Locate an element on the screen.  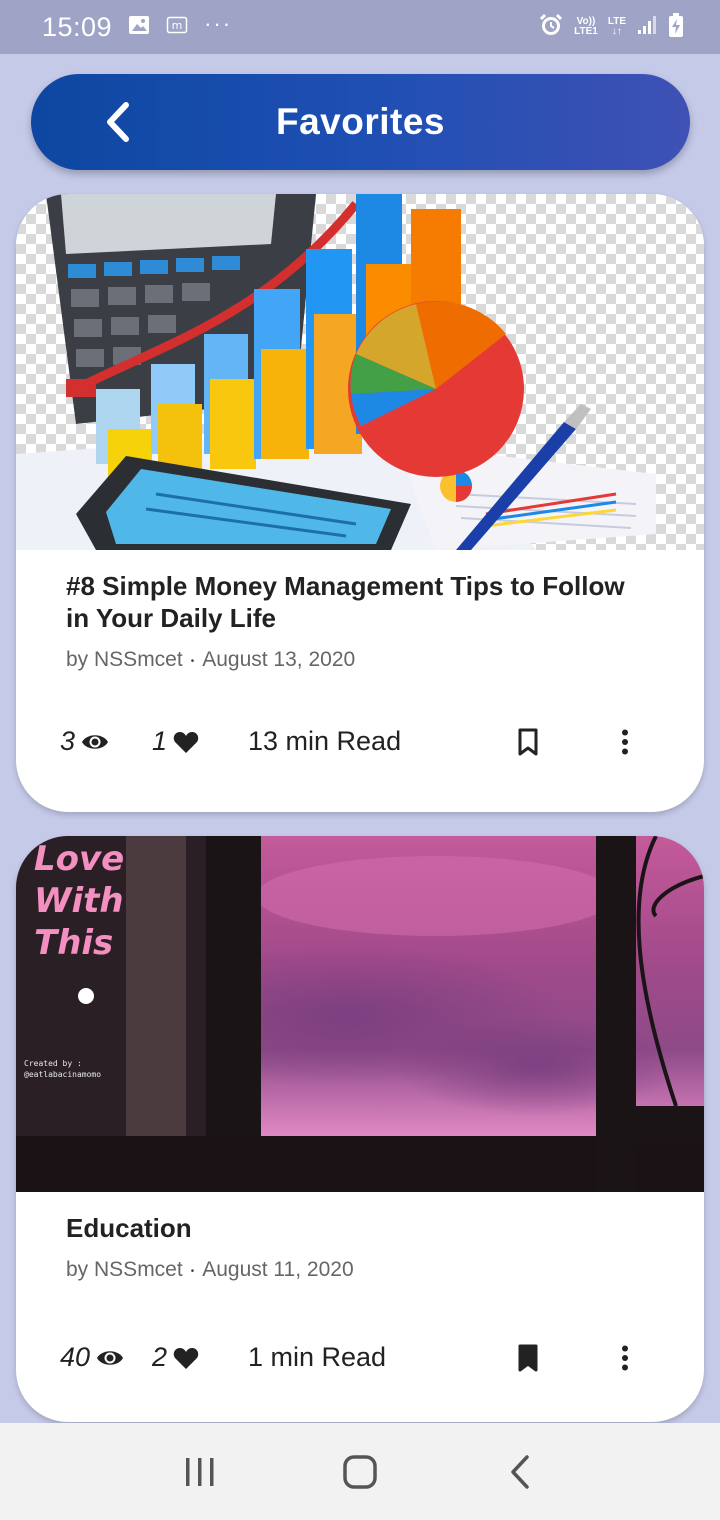
page-title: Favorites is located at coordinates (360, 121).